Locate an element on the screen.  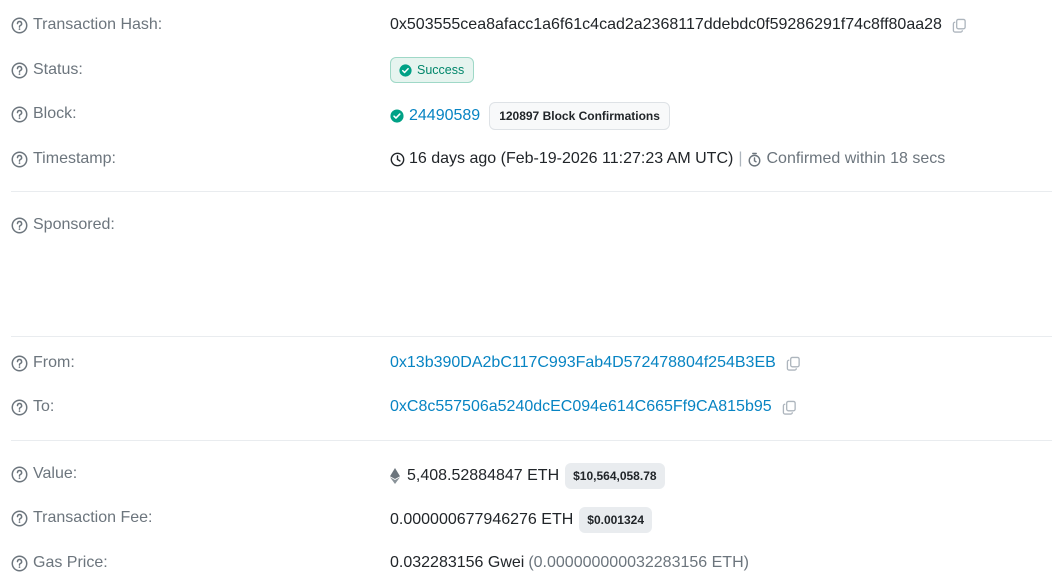
sponsored-label: Sponsored: is located at coordinates (63, 225).